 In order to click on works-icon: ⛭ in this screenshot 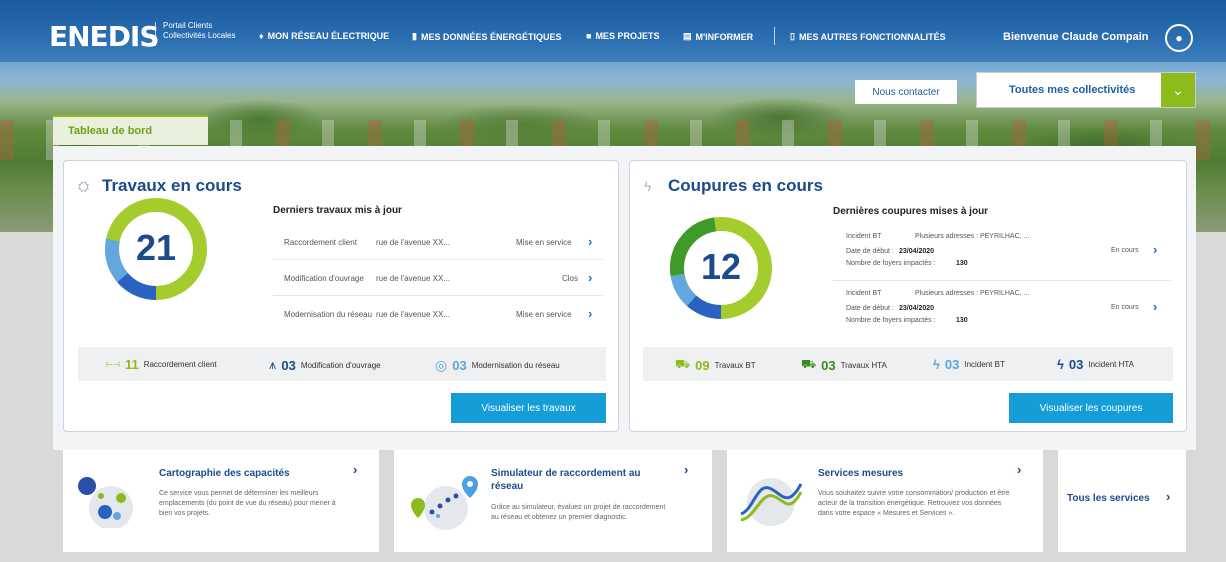, I will do `click(84, 186)`.